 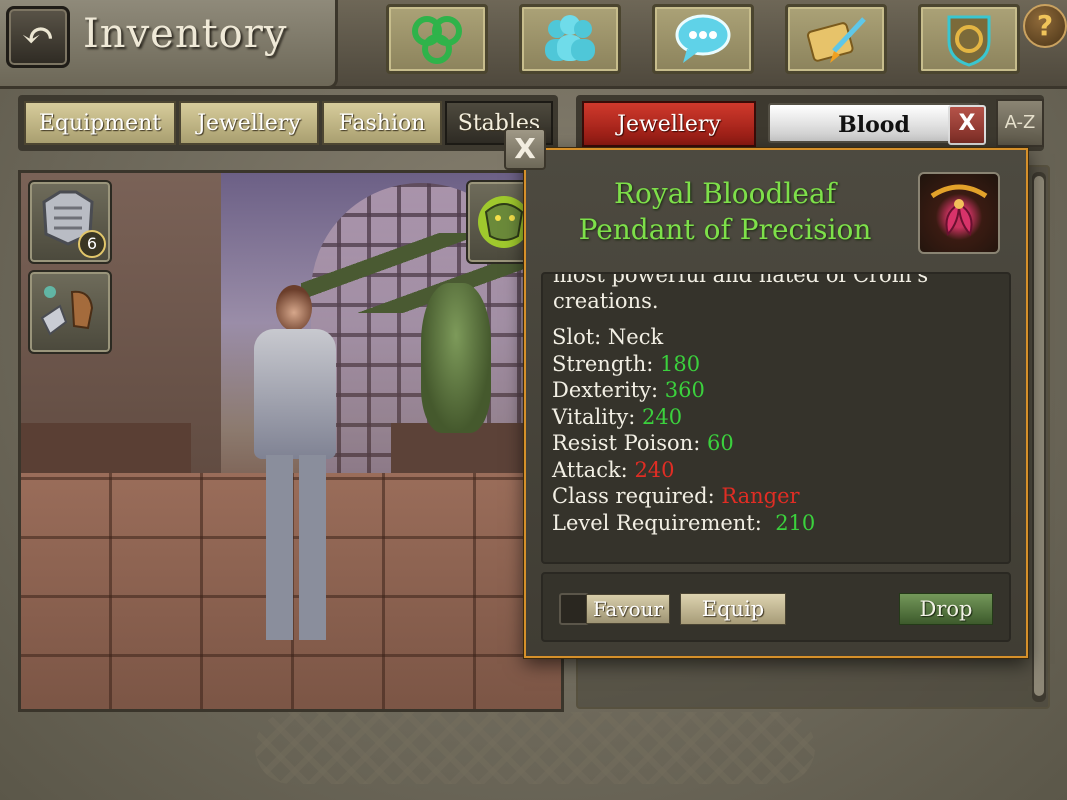 What do you see at coordinates (456, 358) in the screenshot?
I see `dragon-pet` at bounding box center [456, 358].